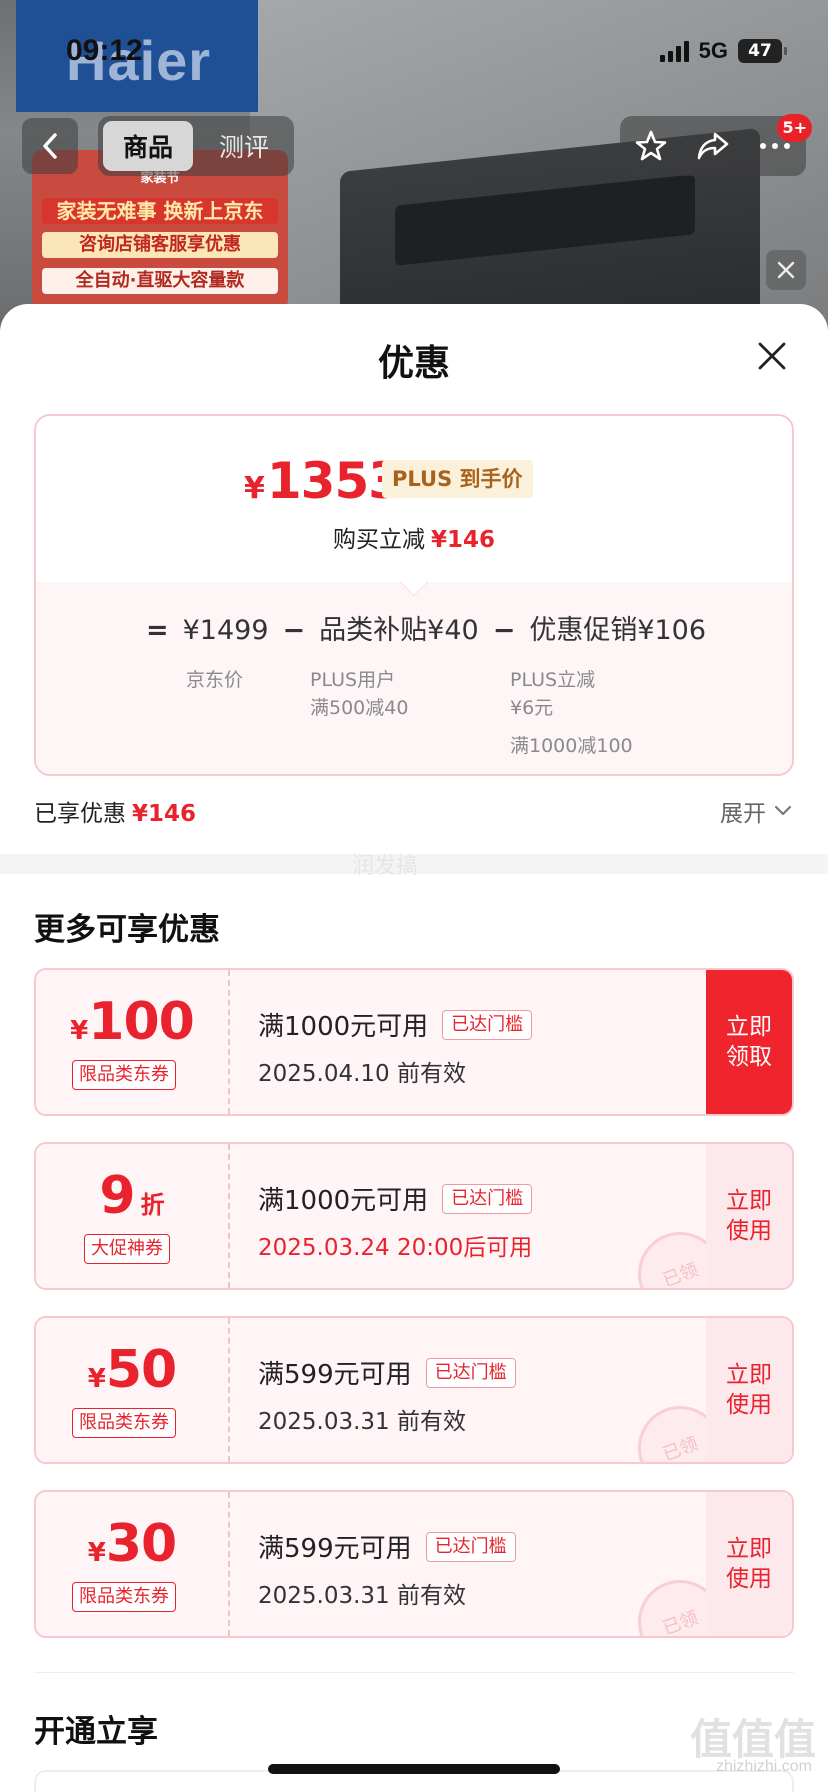  Describe the element at coordinates (244, 146) in the screenshot. I see `tab-review: 测评` at that location.